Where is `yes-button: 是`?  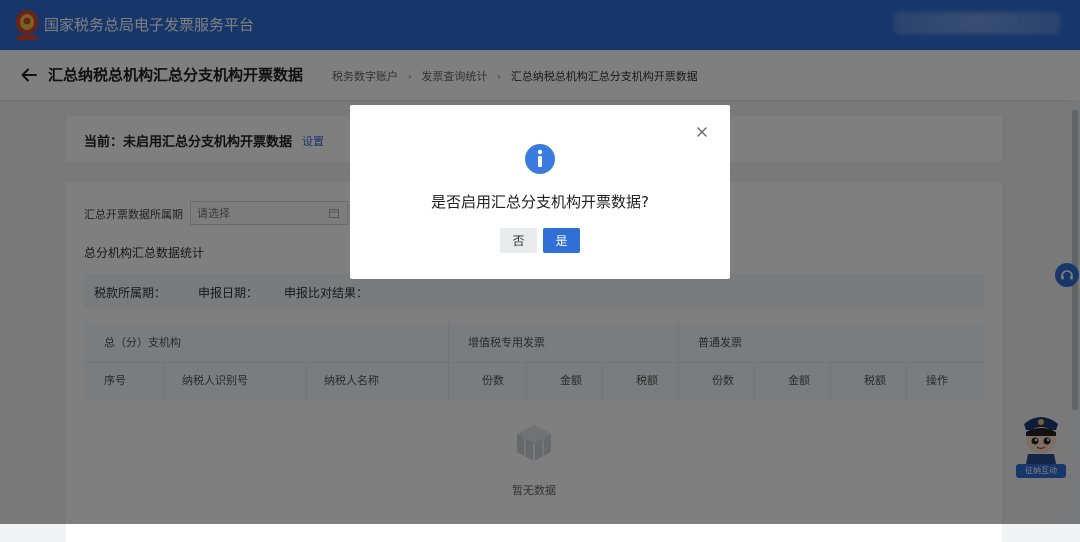
yes-button: 是 is located at coordinates (561, 240).